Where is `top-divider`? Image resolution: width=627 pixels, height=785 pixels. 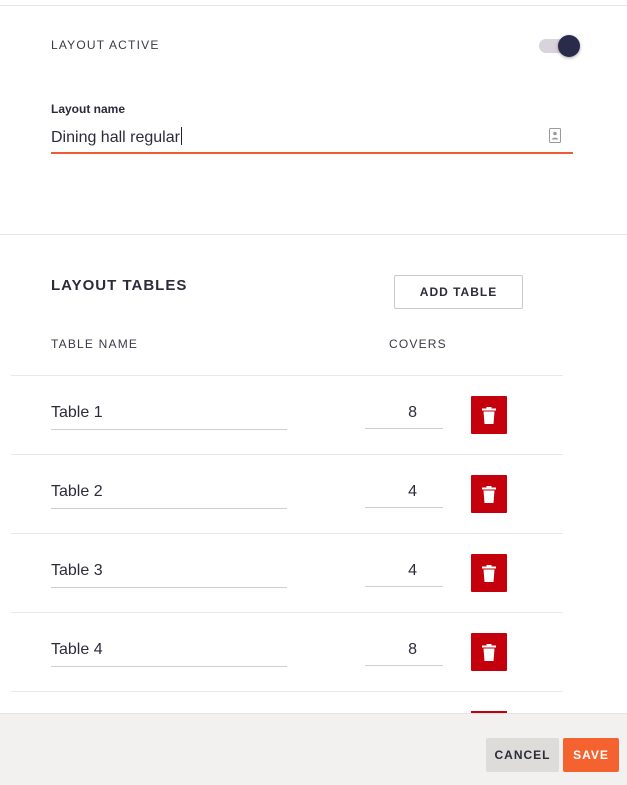
top-divider is located at coordinates (313, 5).